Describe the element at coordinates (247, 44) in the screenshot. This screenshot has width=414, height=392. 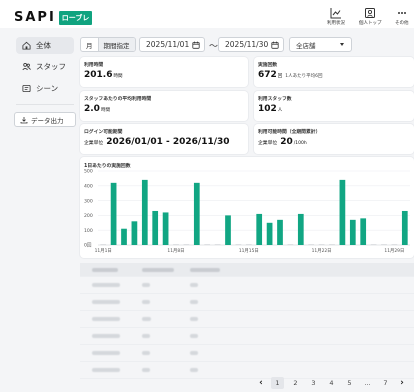
I see `end-date-value: 2025/11/30` at that location.